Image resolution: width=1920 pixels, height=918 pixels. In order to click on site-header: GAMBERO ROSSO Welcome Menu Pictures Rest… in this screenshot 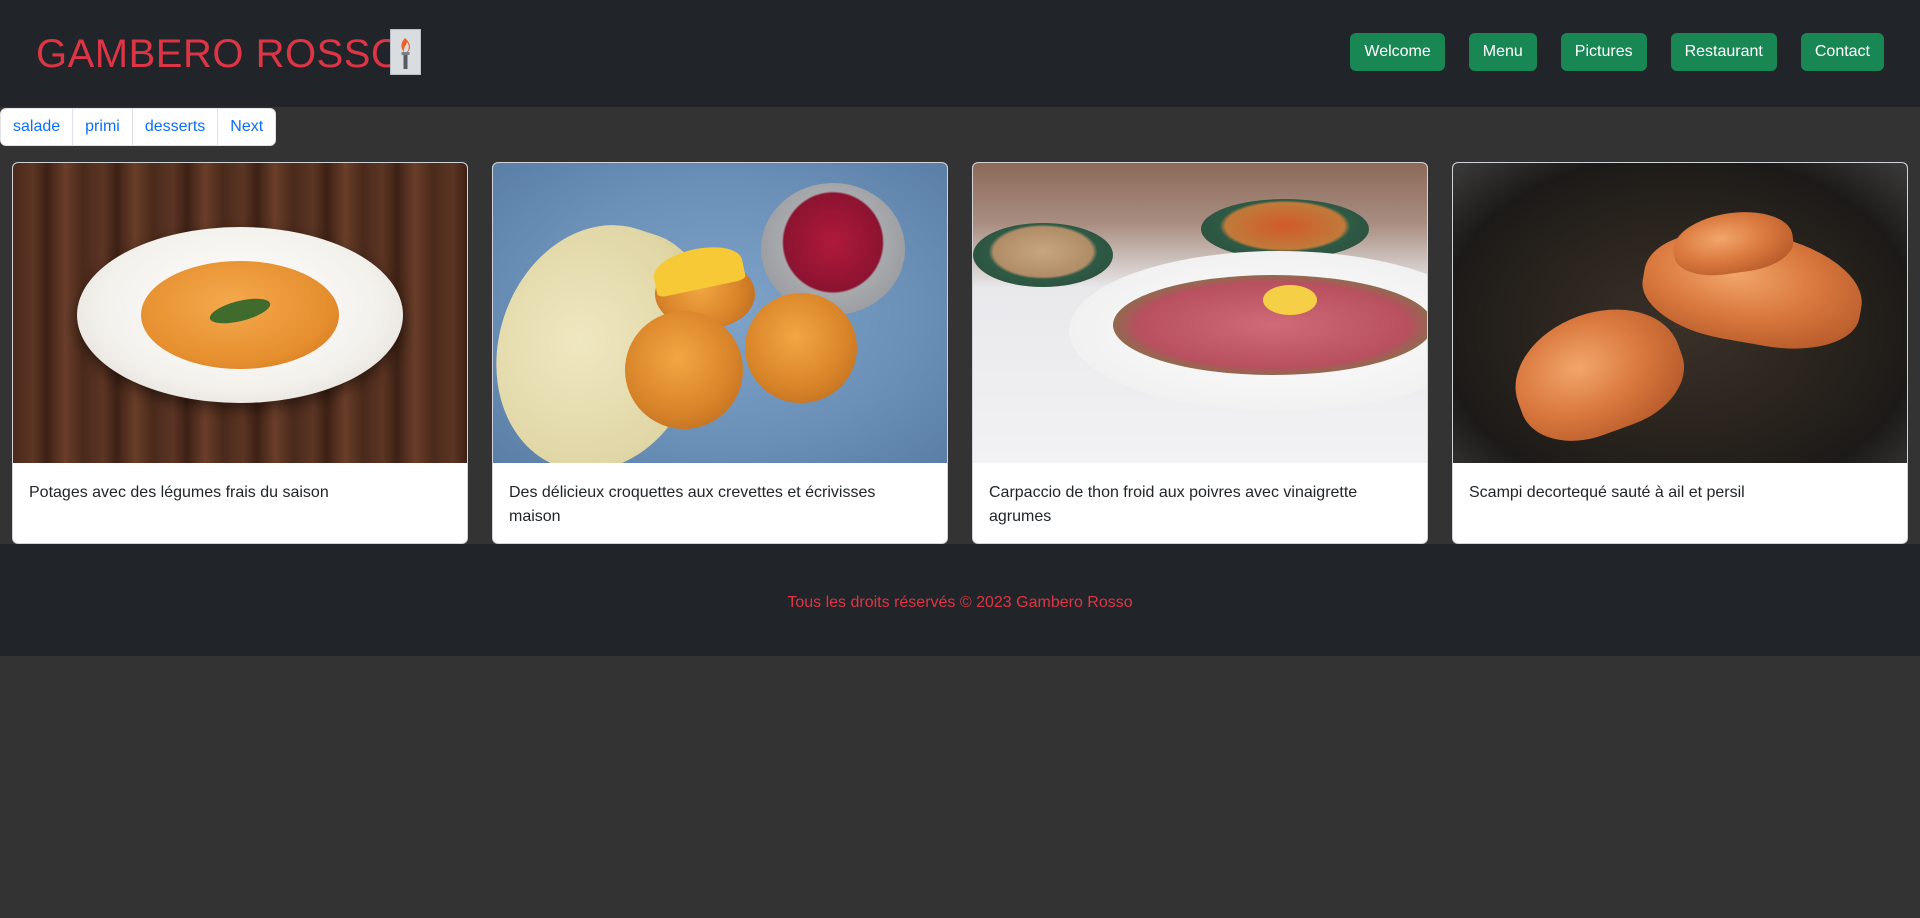, I will do `click(960, 53)`.